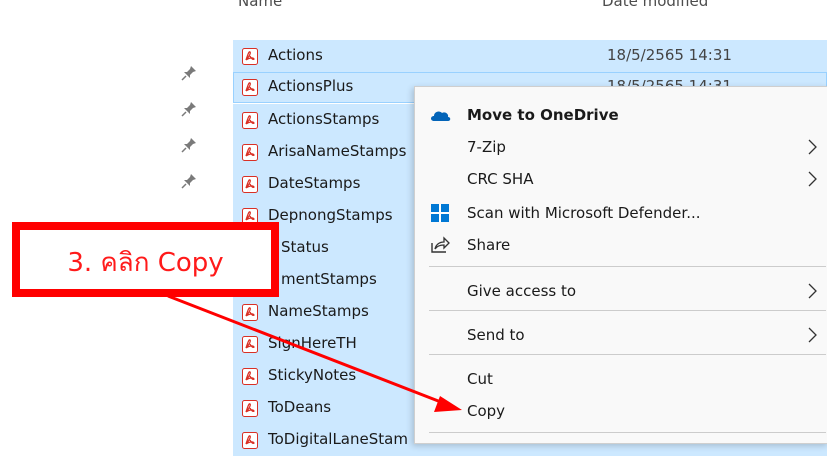 The height and width of the screenshot is (456, 827). What do you see at coordinates (145, 263) in the screenshot?
I see `annotation-text: 3. คลิก Copy` at bounding box center [145, 263].